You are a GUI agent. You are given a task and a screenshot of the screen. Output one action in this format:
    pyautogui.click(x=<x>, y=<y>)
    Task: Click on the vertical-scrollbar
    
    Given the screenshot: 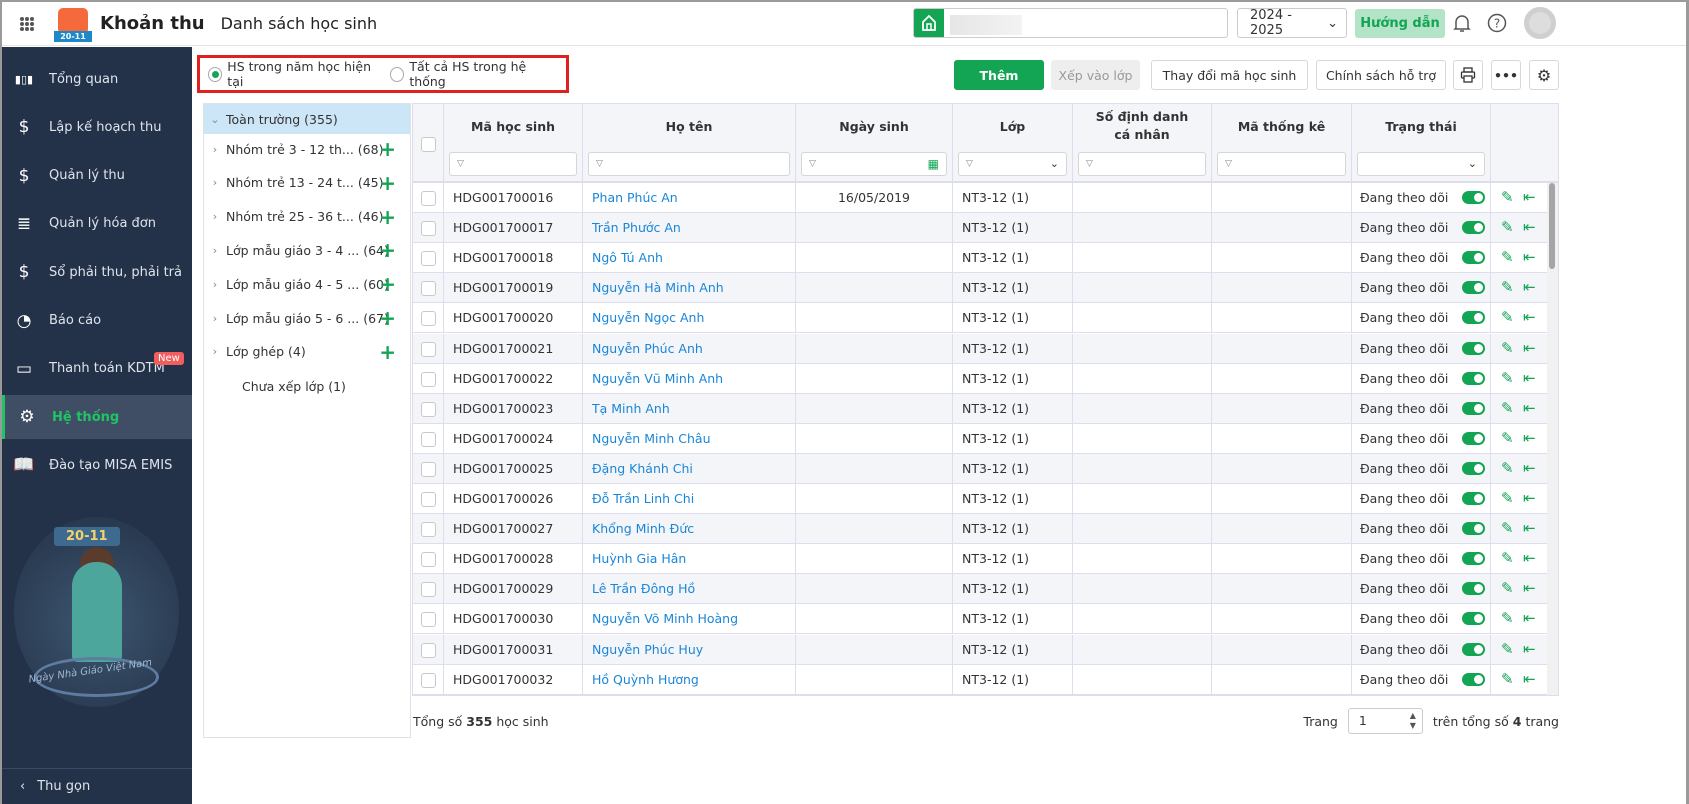 What is the action you would take?
    pyautogui.click(x=1552, y=439)
    